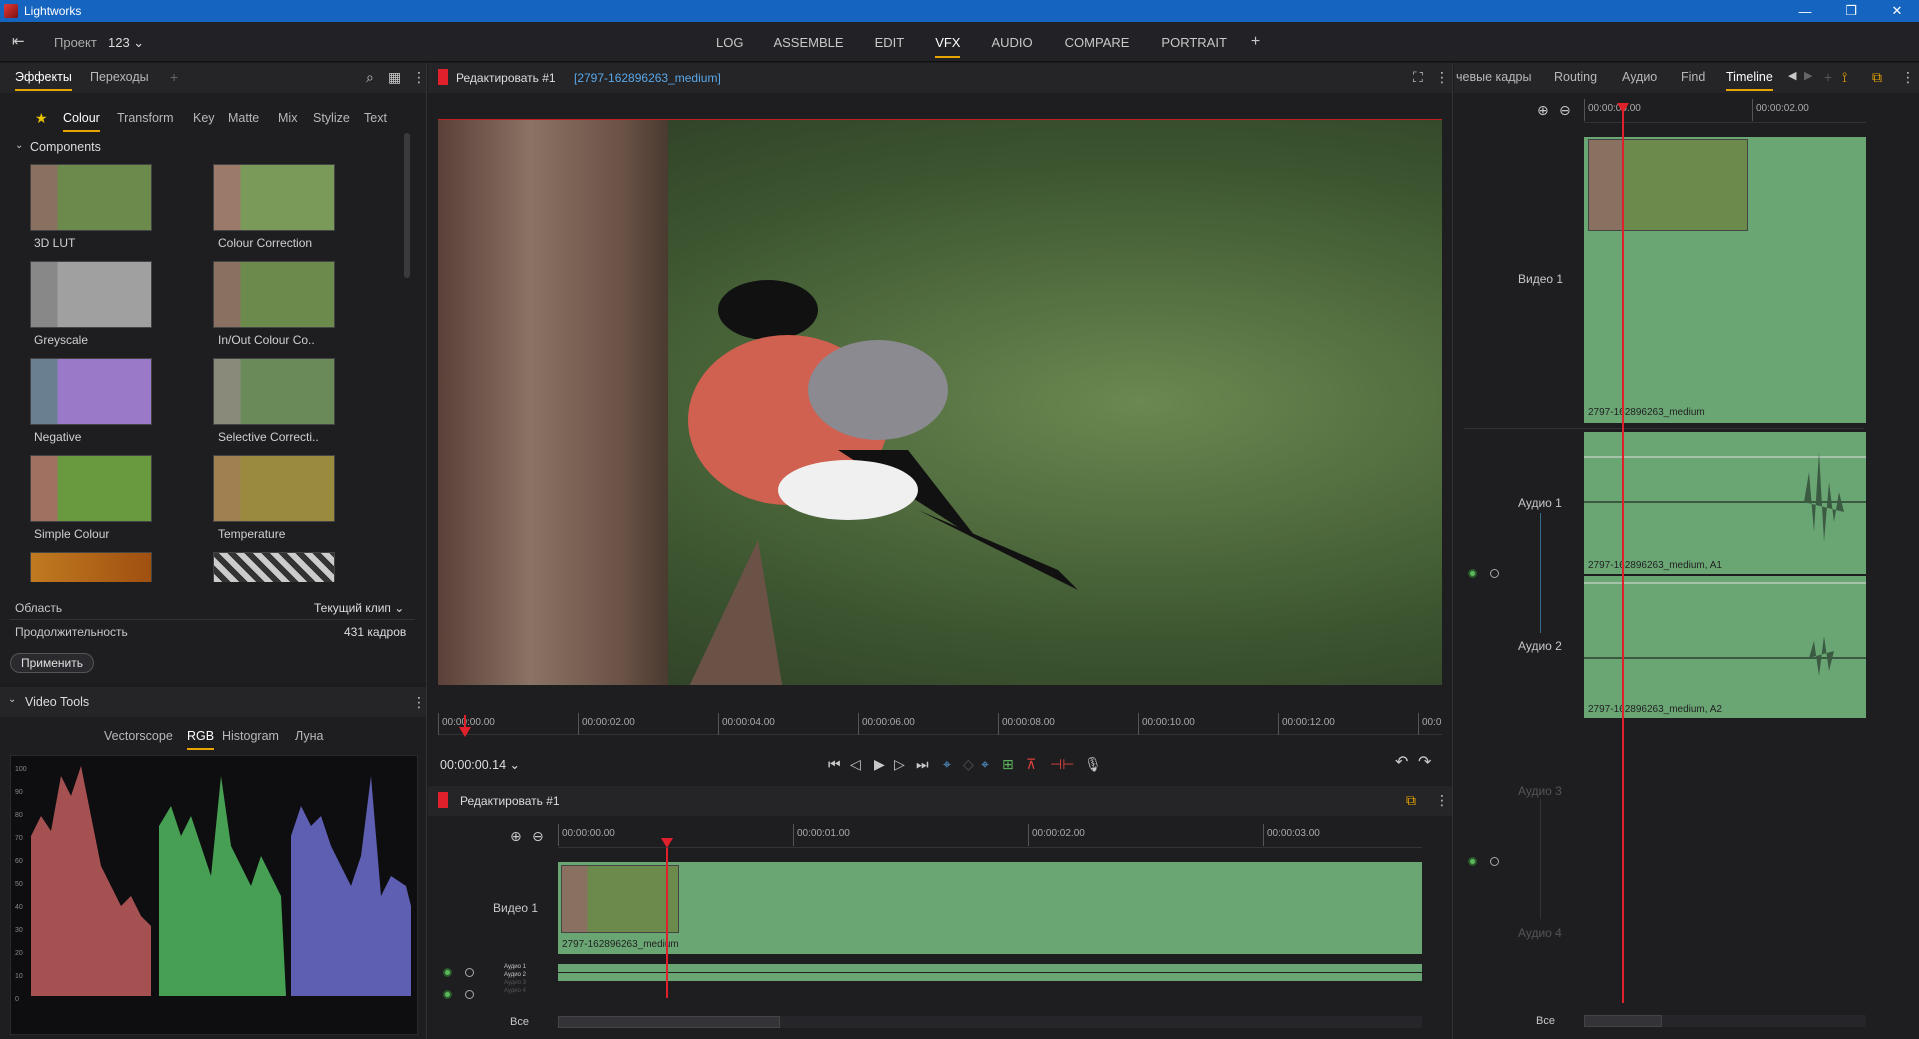 The image size is (1919, 1039). Describe the element at coordinates (91, 294) in the screenshot. I see `thumb-greyscale` at that location.